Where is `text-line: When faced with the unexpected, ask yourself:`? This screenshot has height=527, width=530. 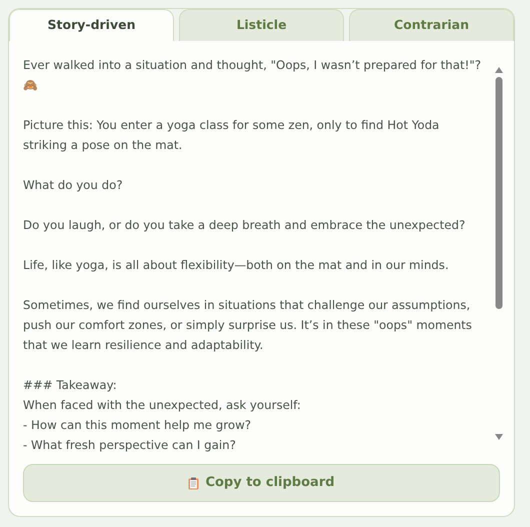 text-line: When faced with the unexpected, ask yourself: is located at coordinates (162, 405).